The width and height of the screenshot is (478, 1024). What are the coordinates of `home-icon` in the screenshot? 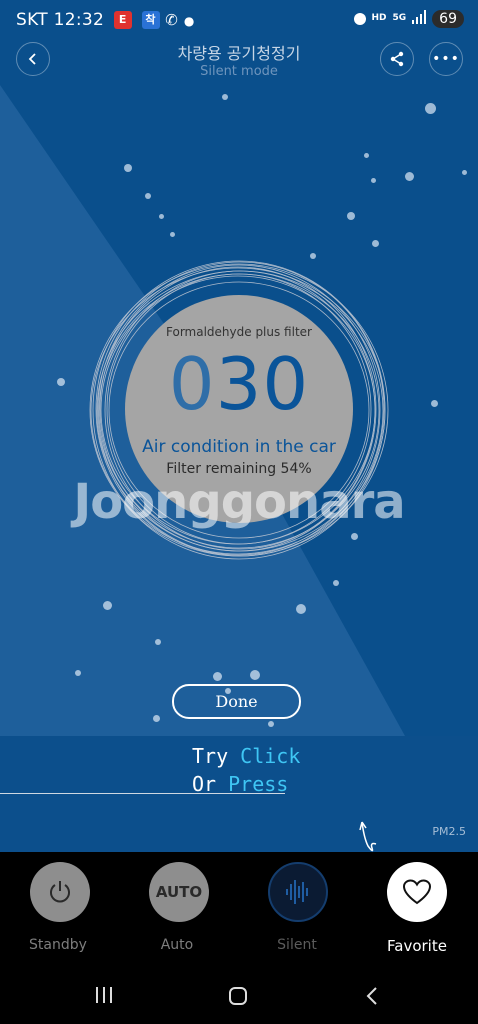 It's located at (238, 996).